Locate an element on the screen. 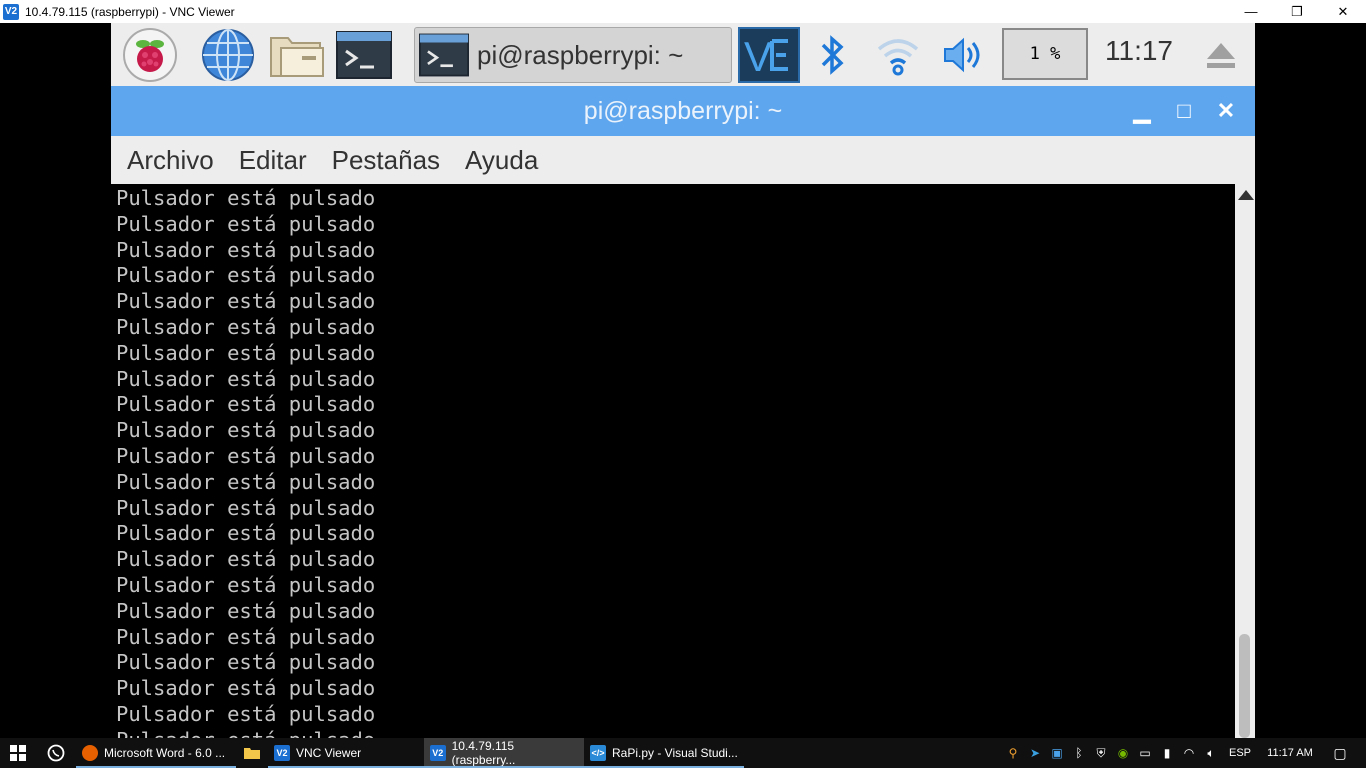 Image resolution: width=1366 pixels, height=768 pixels. taskbar-terminal-button: pi@raspberrypi: ~ is located at coordinates (573, 55).